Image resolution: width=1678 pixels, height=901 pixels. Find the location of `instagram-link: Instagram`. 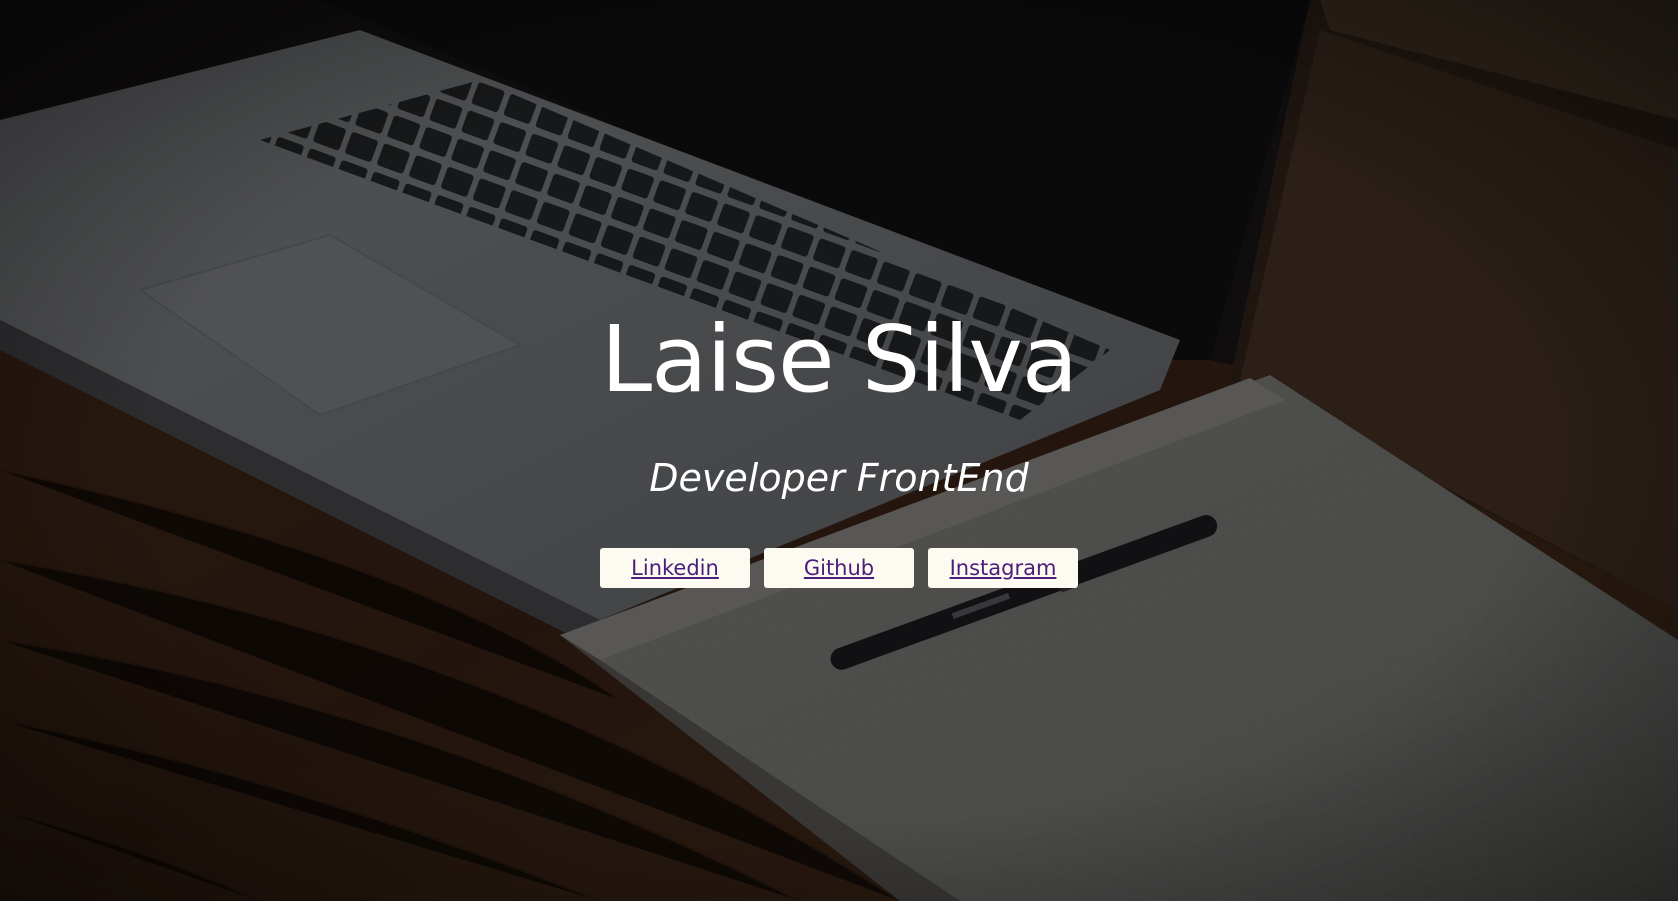

instagram-link: Instagram is located at coordinates (1003, 568).